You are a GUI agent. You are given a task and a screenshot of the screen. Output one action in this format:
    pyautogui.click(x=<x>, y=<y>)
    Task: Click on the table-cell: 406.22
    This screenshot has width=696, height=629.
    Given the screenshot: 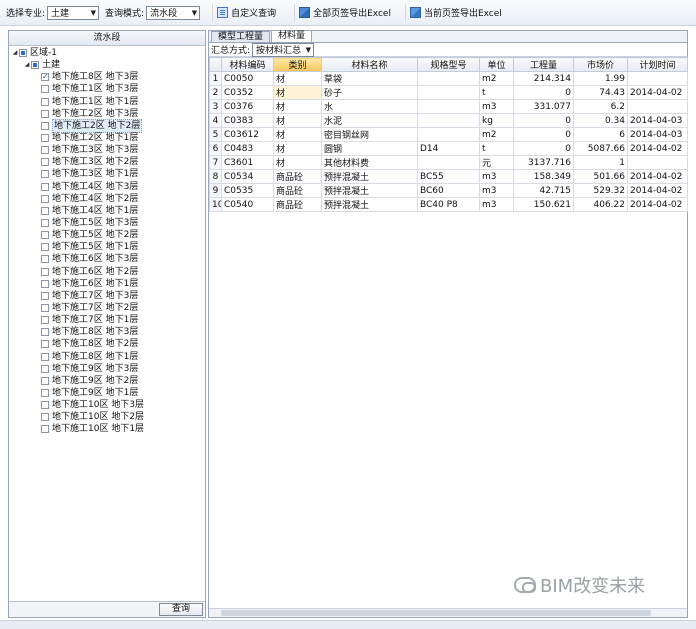 What is the action you would take?
    pyautogui.click(x=600, y=204)
    